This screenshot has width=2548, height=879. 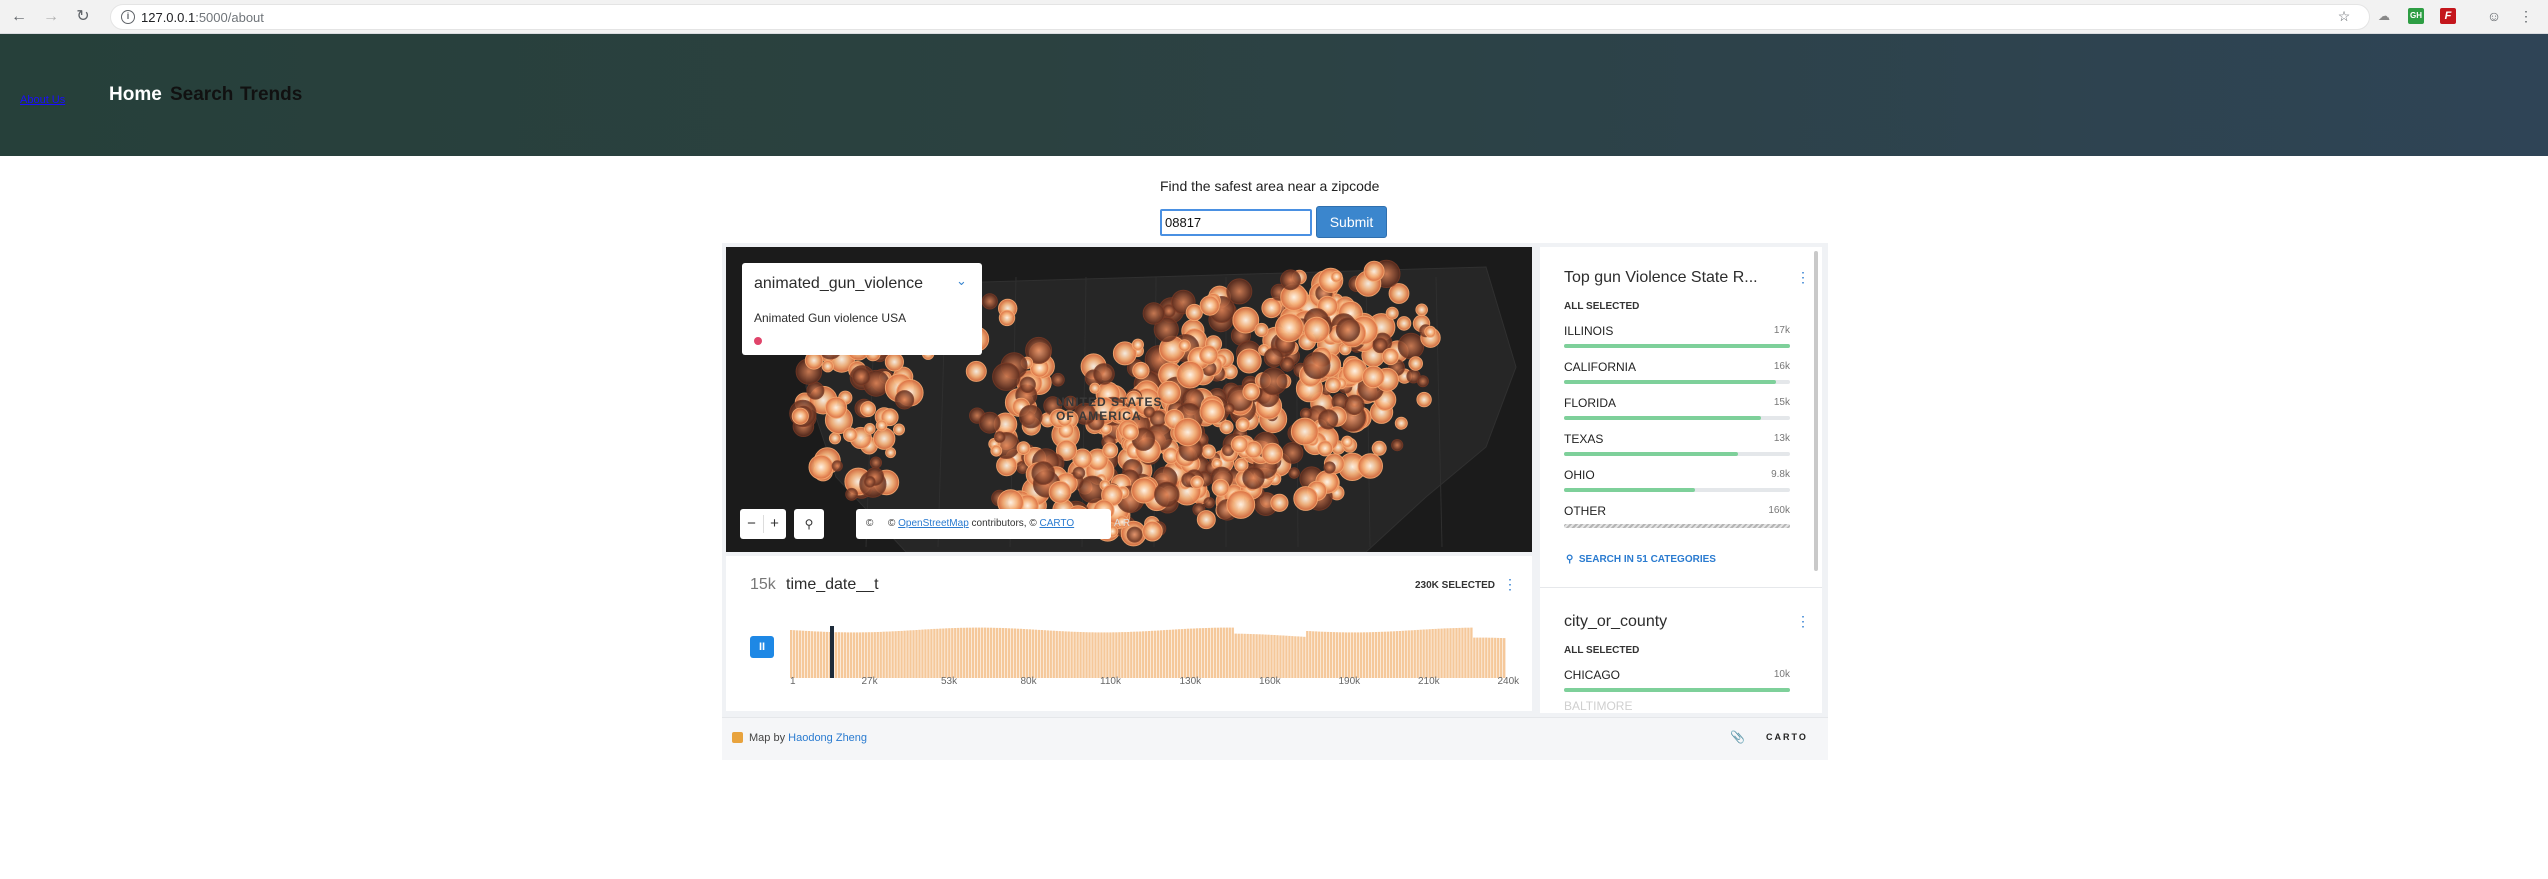 I want to click on extension-cloud-icon: ☁, so click(x=2384, y=16).